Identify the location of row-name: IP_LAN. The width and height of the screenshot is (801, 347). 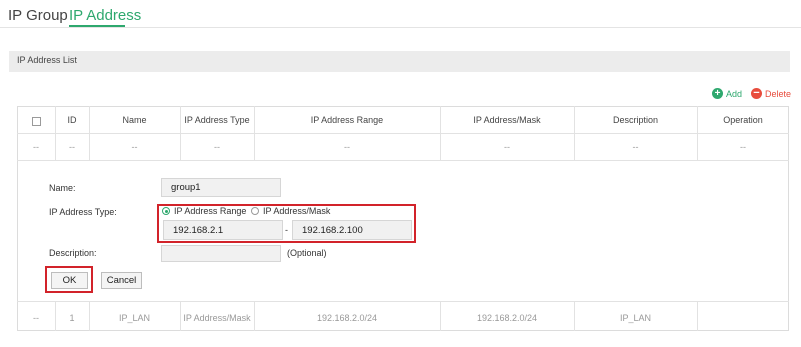
(134, 318).